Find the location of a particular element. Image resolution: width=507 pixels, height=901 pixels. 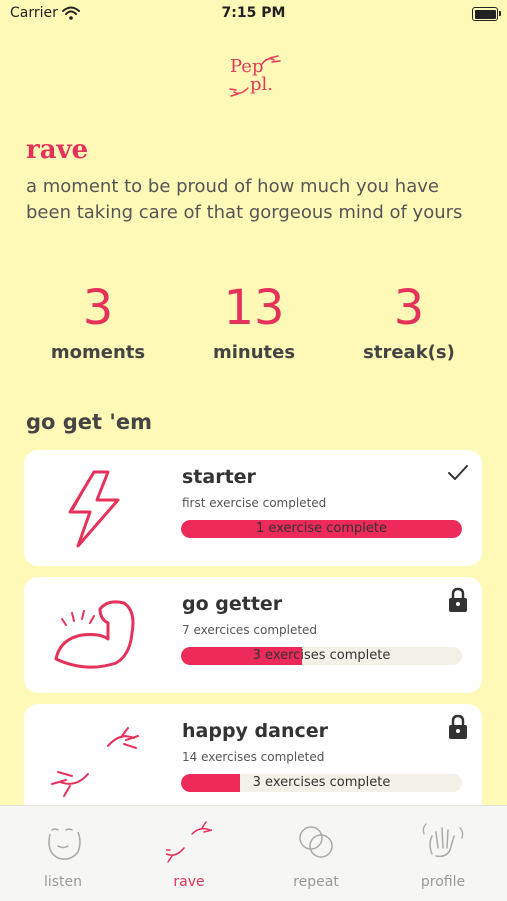

tab-profile: profile is located at coordinates (443, 853).